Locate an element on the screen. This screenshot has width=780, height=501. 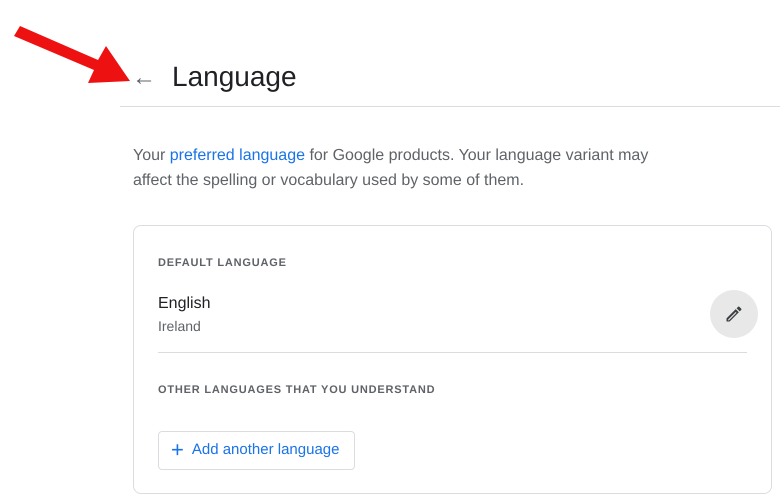
language-name: English is located at coordinates (184, 304).